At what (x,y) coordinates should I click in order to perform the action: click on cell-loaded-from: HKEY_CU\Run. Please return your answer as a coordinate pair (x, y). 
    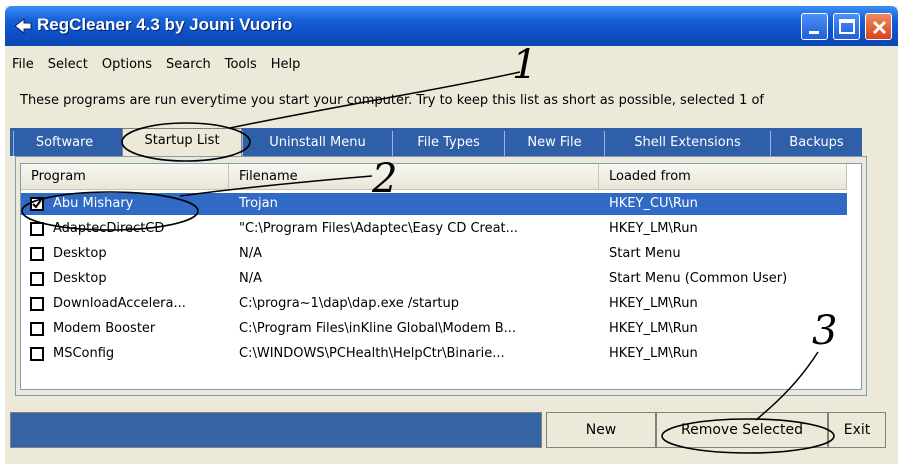
    Looking at the image, I should click on (653, 203).